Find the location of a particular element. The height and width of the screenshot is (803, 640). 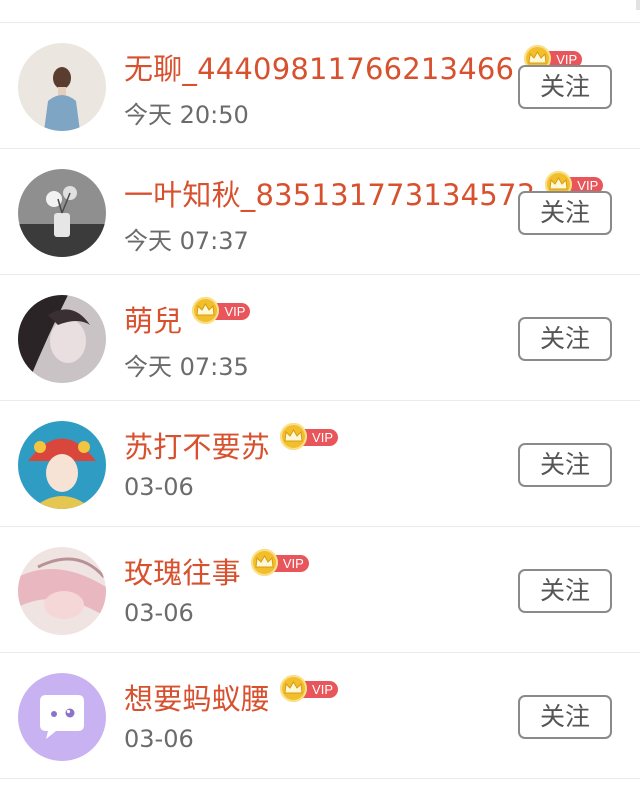

user-name: 萌兒 is located at coordinates (153, 319).